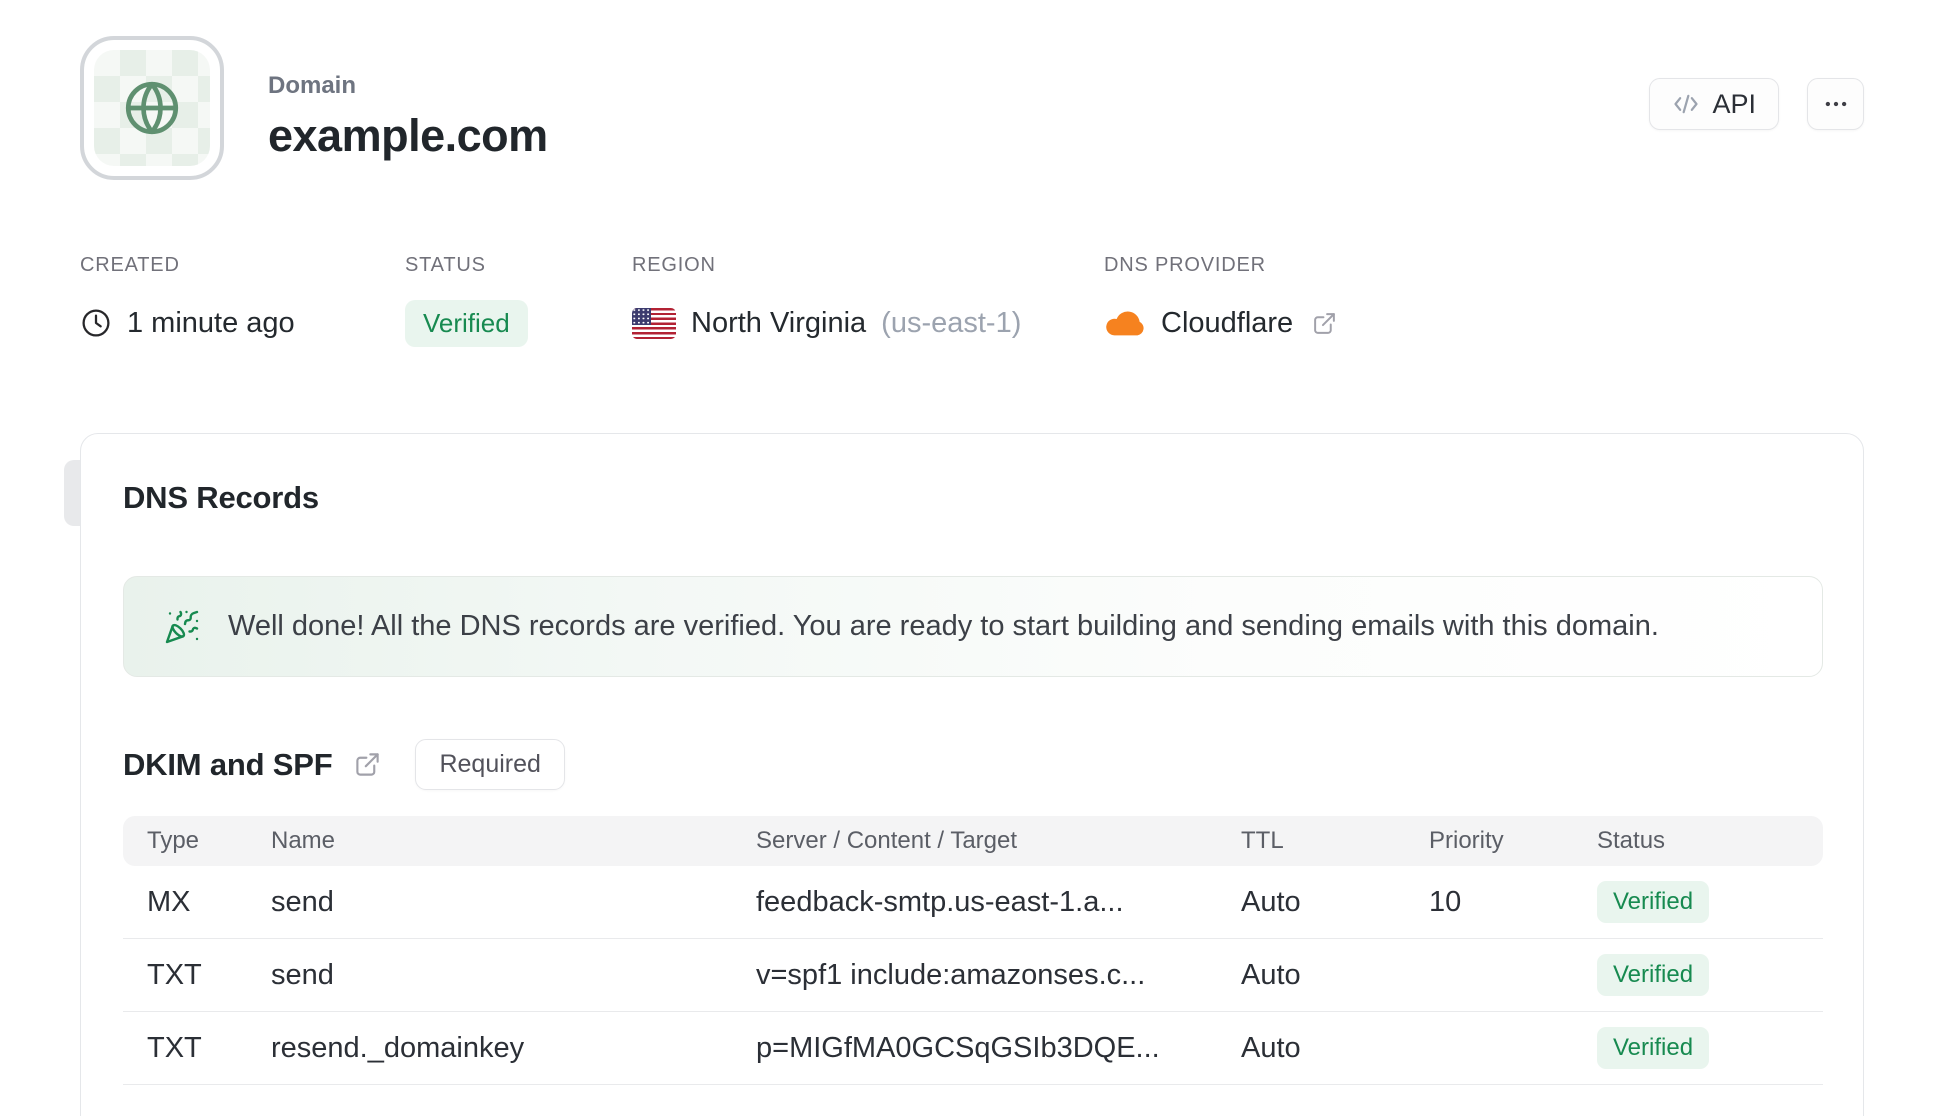 The width and height of the screenshot is (1944, 1116). Describe the element at coordinates (1445, 901) in the screenshot. I see `cell-priority: 10` at that location.